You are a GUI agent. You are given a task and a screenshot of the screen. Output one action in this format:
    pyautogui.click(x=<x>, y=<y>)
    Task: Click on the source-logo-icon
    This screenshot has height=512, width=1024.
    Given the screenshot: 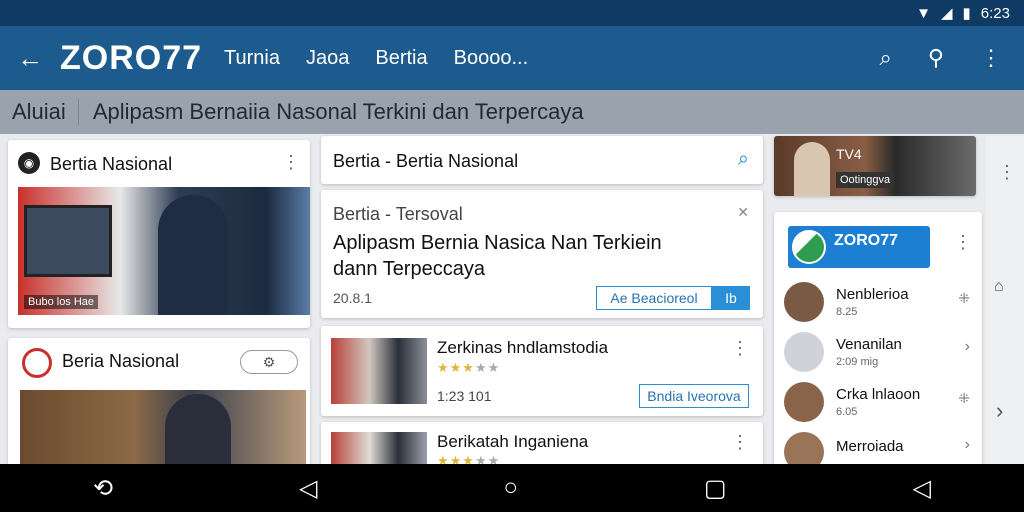 What is the action you would take?
    pyautogui.click(x=37, y=363)
    